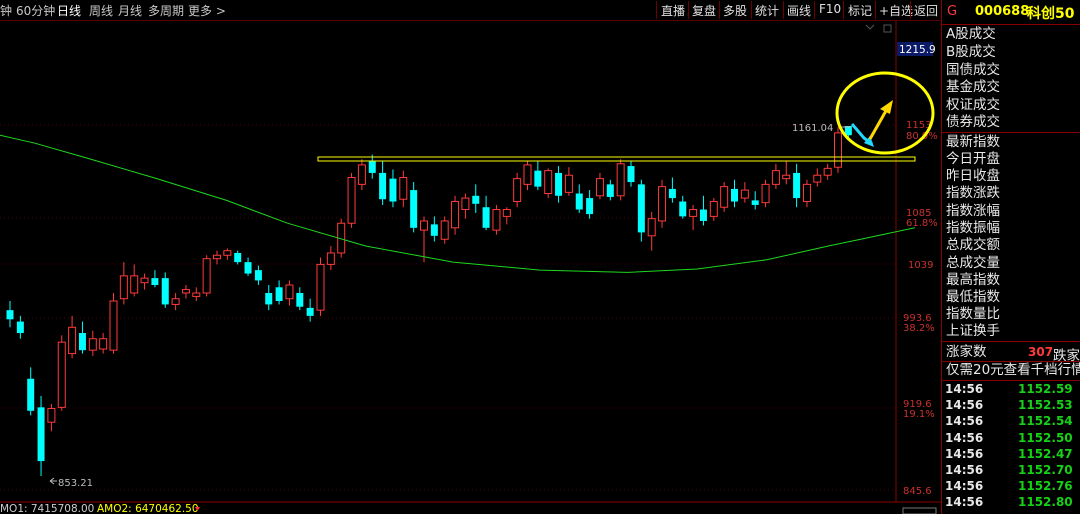 This screenshot has width=1080, height=514. Describe the element at coordinates (886, 107) in the screenshot. I see `breakout-arrowhead-icon` at that location.